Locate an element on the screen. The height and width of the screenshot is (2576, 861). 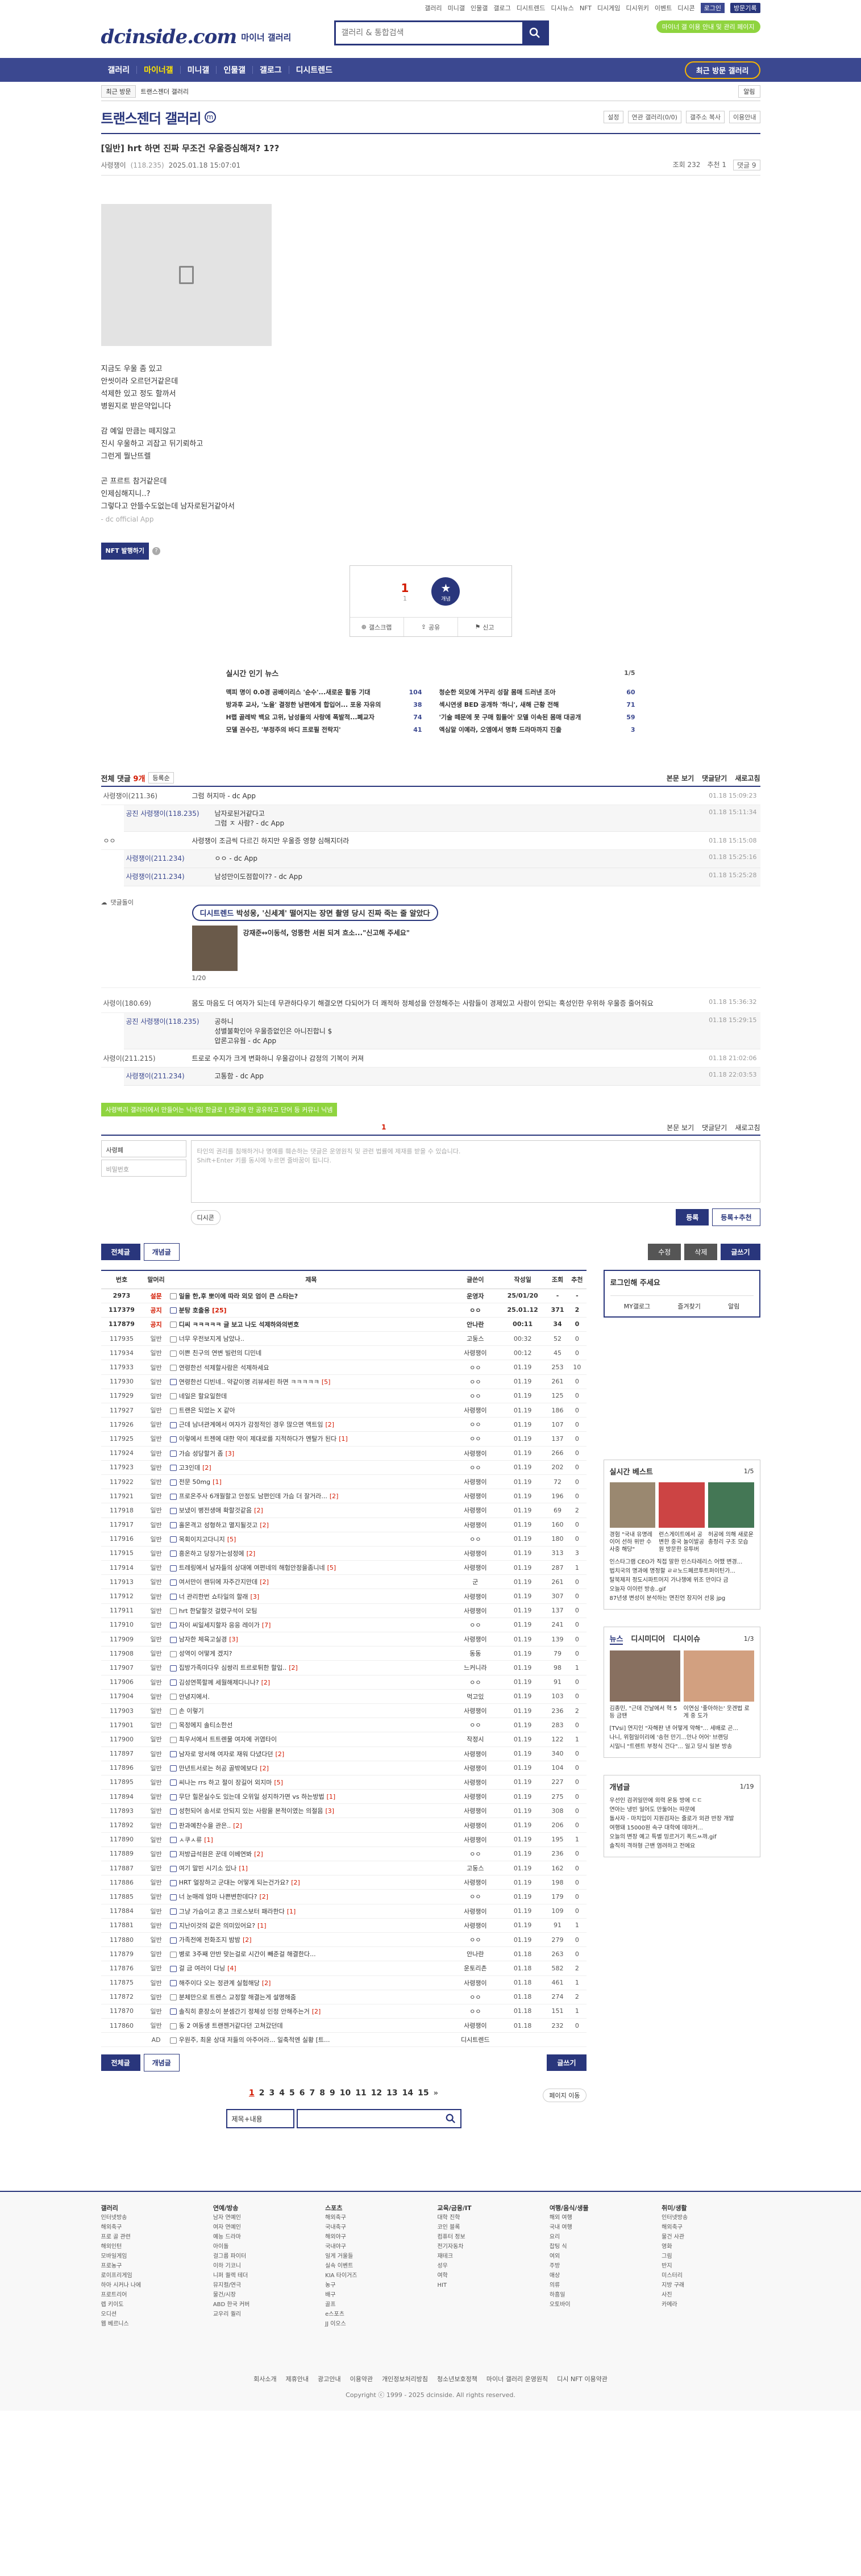
post-subject-text: 트랜은 되었는 X 같아 is located at coordinates (207, 1411).